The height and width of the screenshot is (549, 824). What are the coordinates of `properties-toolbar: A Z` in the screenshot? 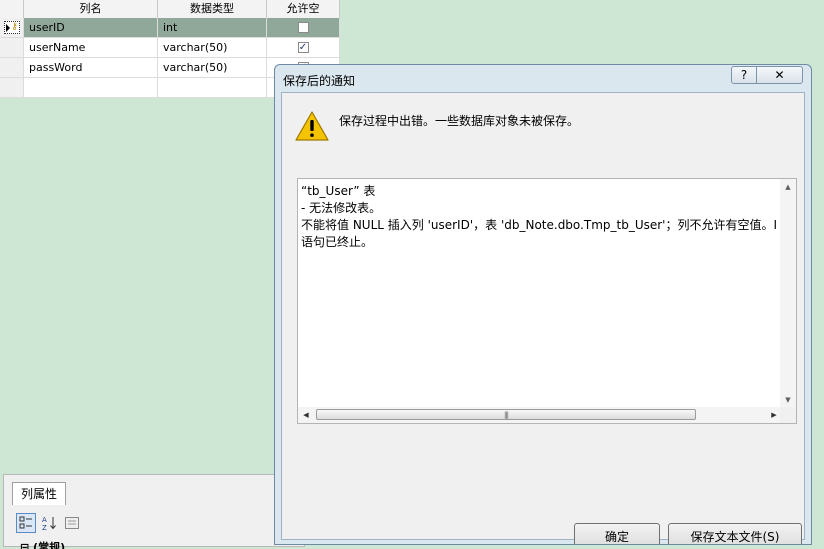 It's located at (49, 523).